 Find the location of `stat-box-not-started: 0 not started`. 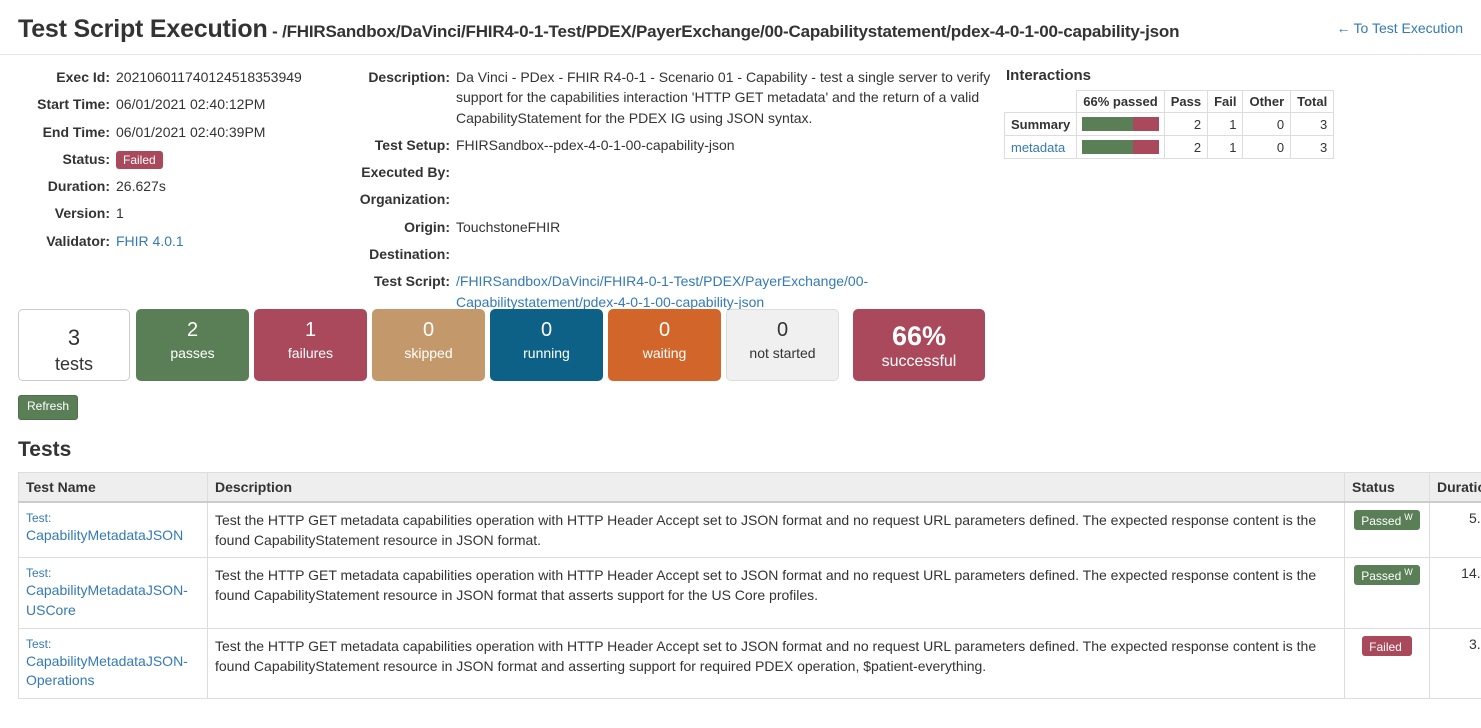

stat-box-not-started: 0 not started is located at coordinates (782, 345).